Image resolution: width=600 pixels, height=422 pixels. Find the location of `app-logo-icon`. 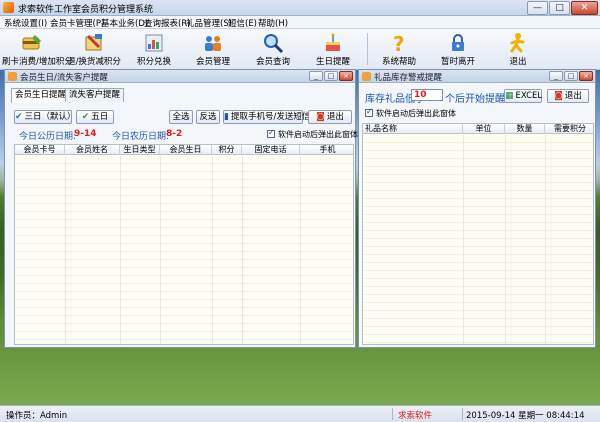

app-logo-icon is located at coordinates (8, 7).